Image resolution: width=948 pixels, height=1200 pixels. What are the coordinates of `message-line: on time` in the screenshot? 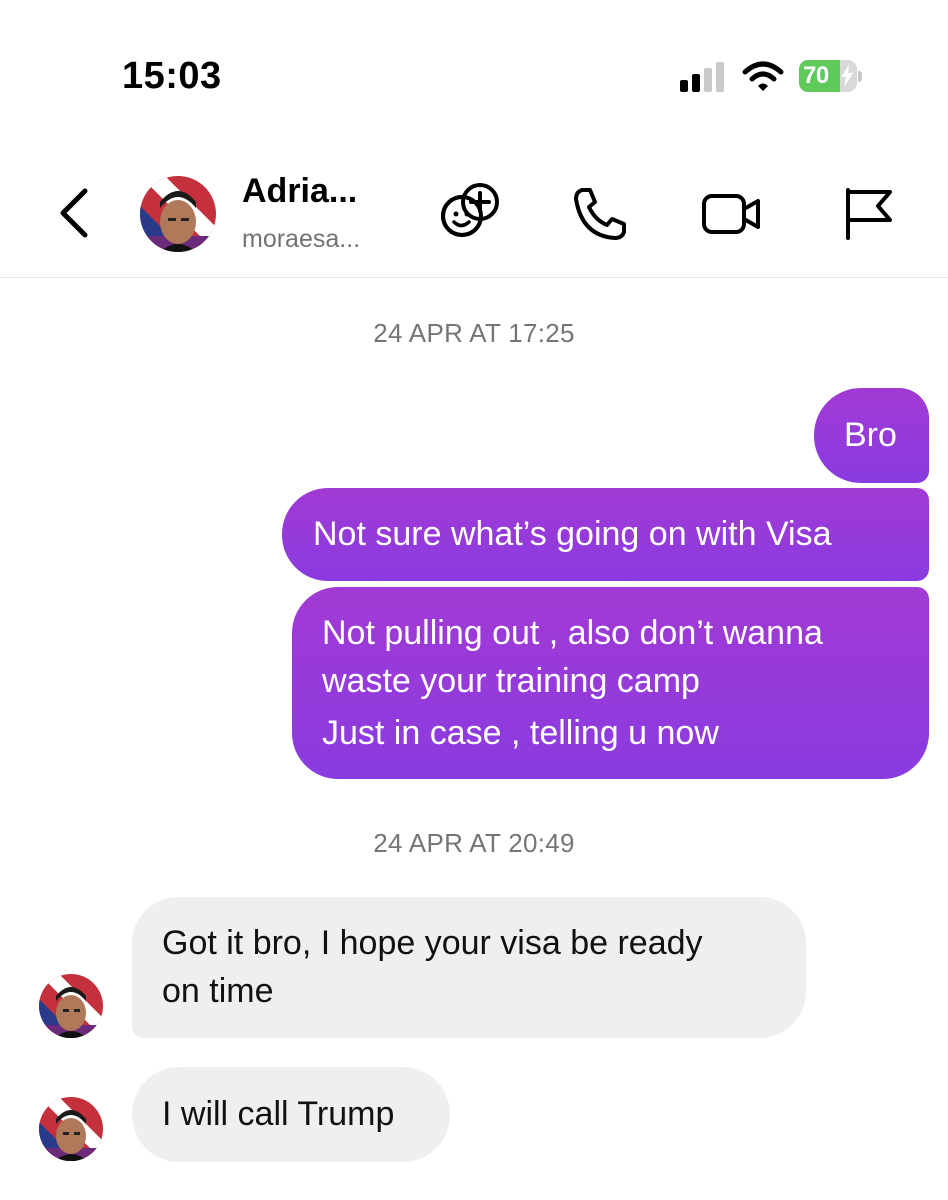 It's located at (218, 991).